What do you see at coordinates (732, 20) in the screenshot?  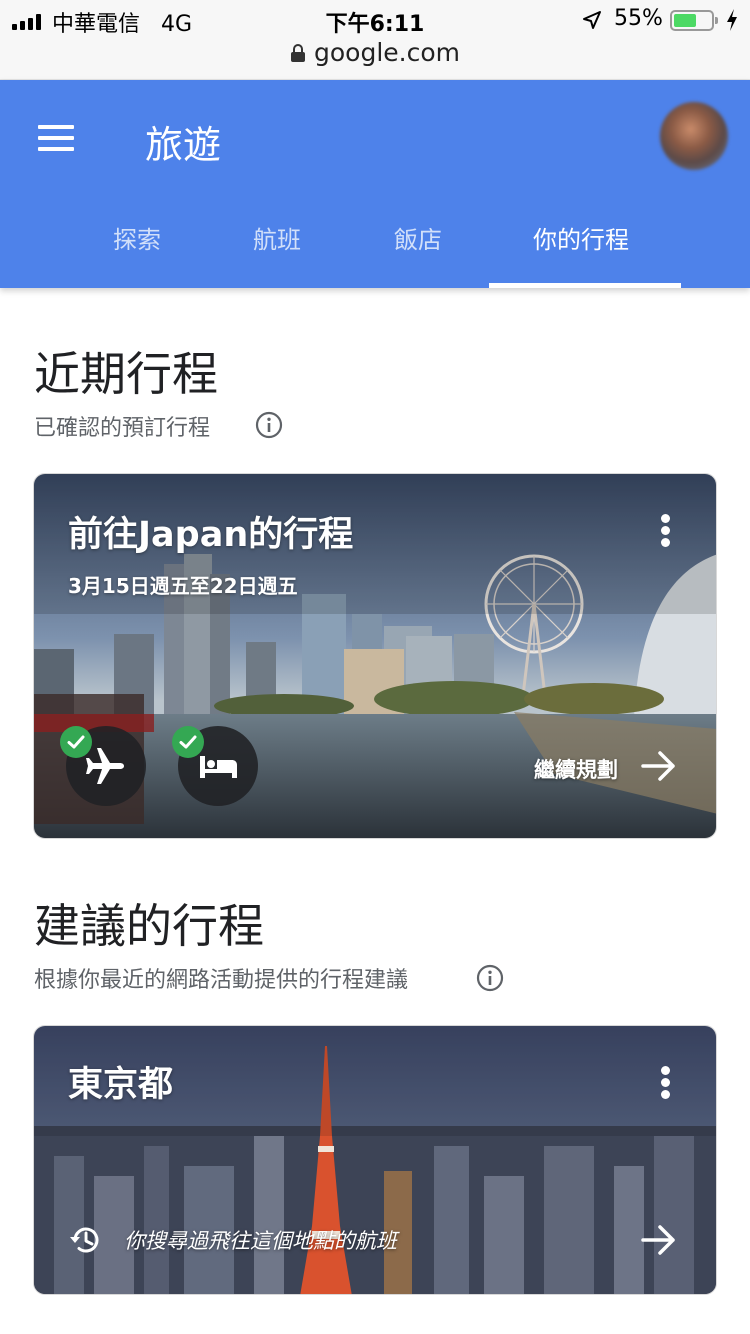 I see `charging-bolt-icon` at bounding box center [732, 20].